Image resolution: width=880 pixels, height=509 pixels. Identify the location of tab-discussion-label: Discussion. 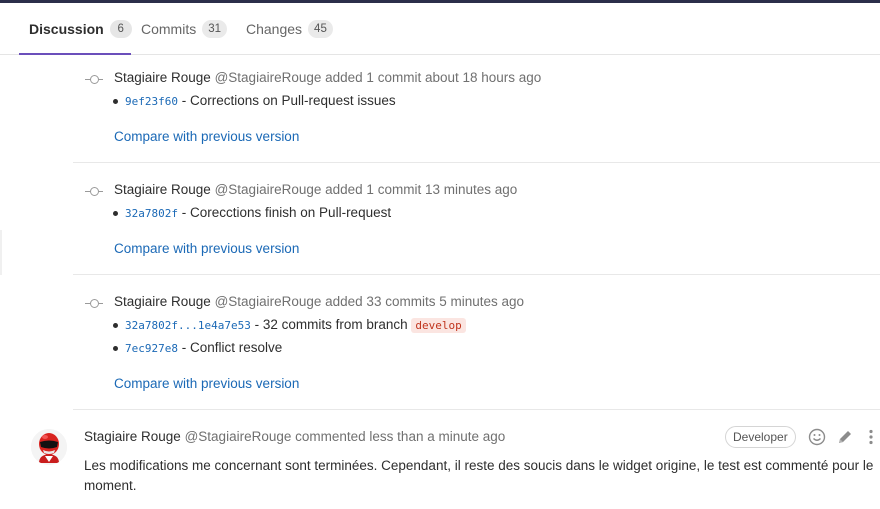
(66, 28).